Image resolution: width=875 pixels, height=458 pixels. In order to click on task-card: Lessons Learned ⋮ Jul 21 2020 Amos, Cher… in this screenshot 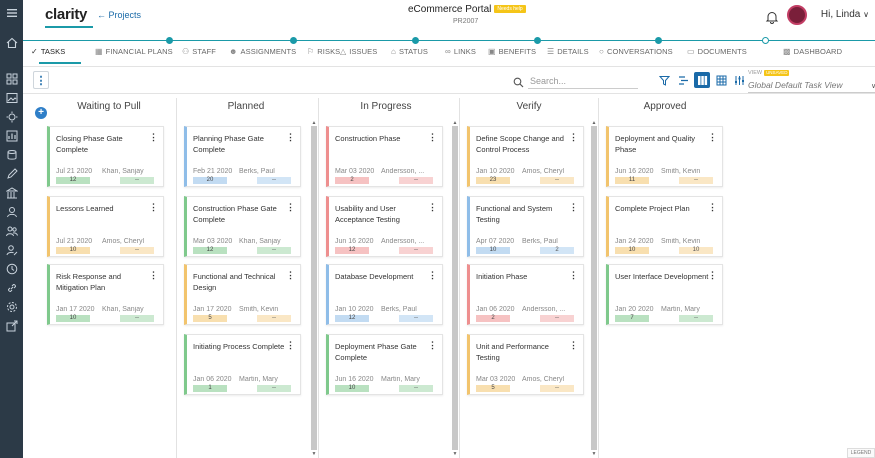, I will do `click(105, 226)`.